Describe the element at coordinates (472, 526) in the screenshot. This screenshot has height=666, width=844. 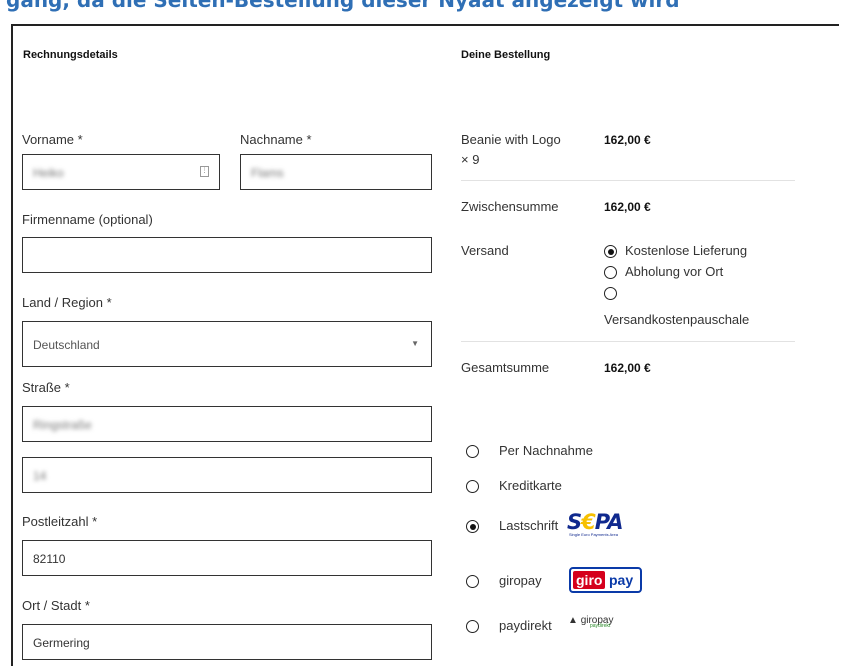
I see `payment-radio-sepa` at that location.